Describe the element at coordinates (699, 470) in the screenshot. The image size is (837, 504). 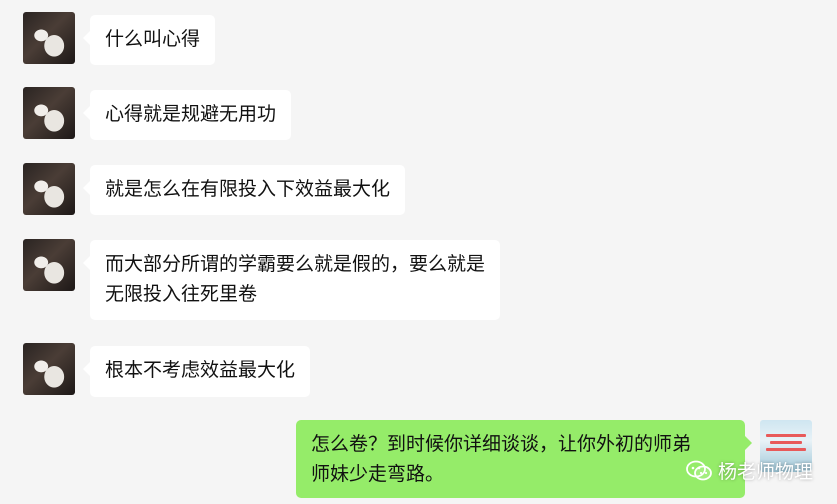
I see `wechat-icon` at that location.